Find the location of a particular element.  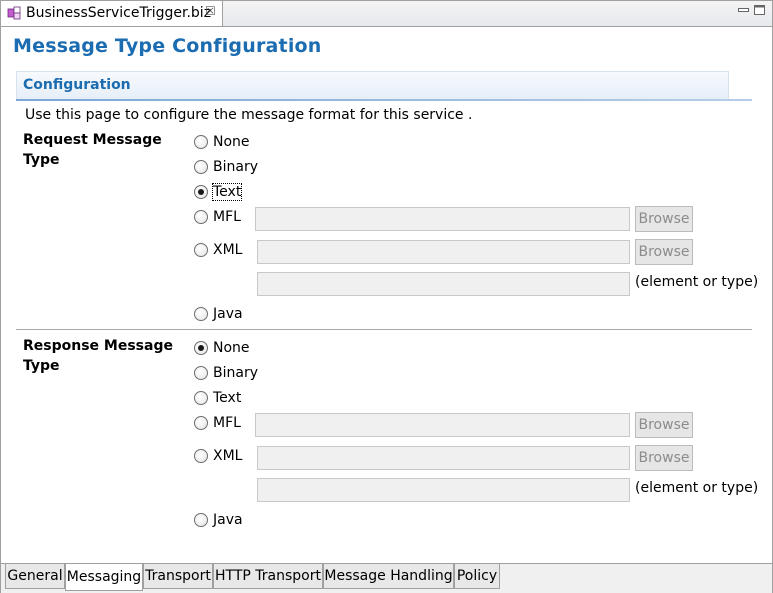

section-underline is located at coordinates (384, 100).